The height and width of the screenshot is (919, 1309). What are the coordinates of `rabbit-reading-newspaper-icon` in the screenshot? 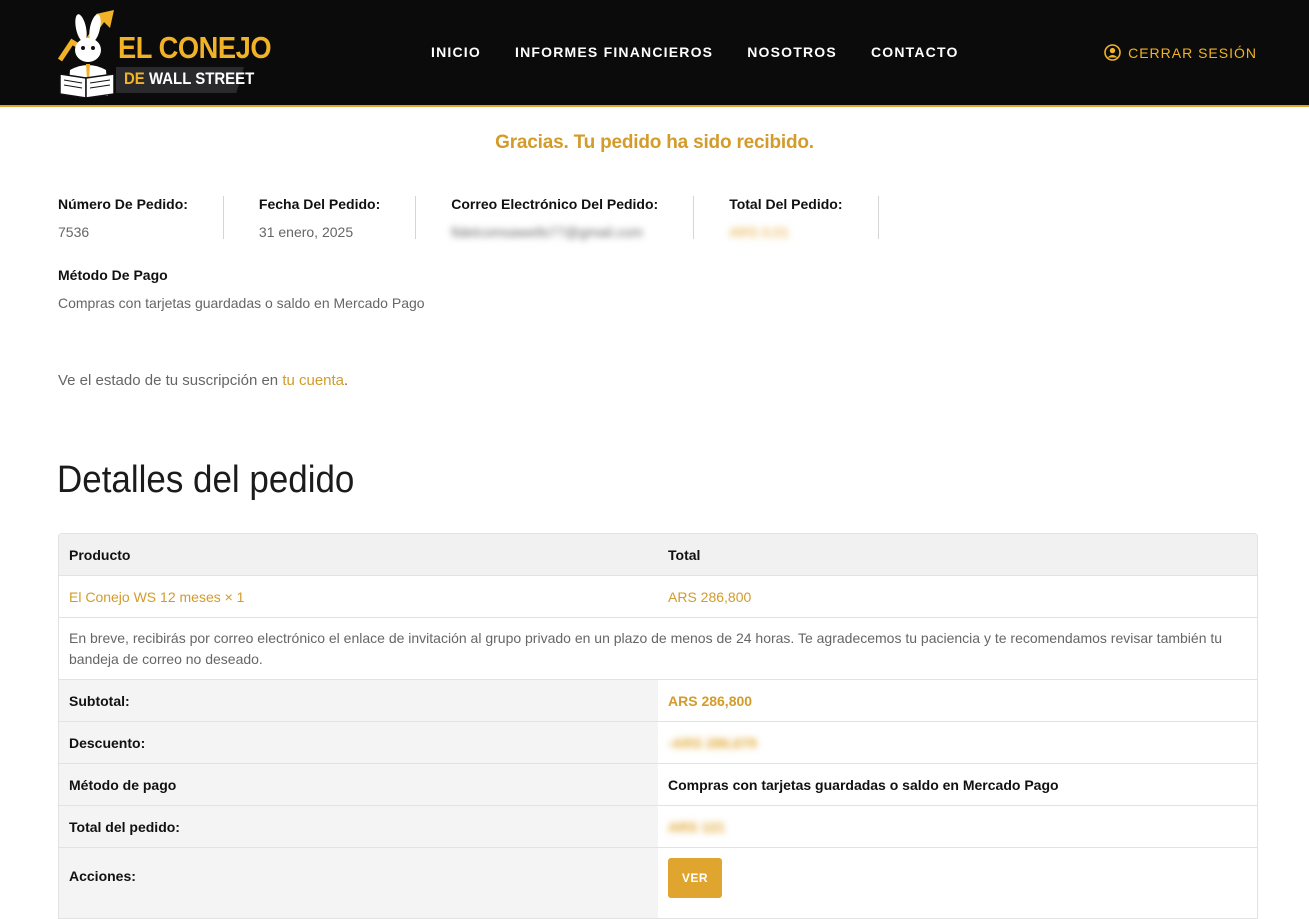 It's located at (86, 54).